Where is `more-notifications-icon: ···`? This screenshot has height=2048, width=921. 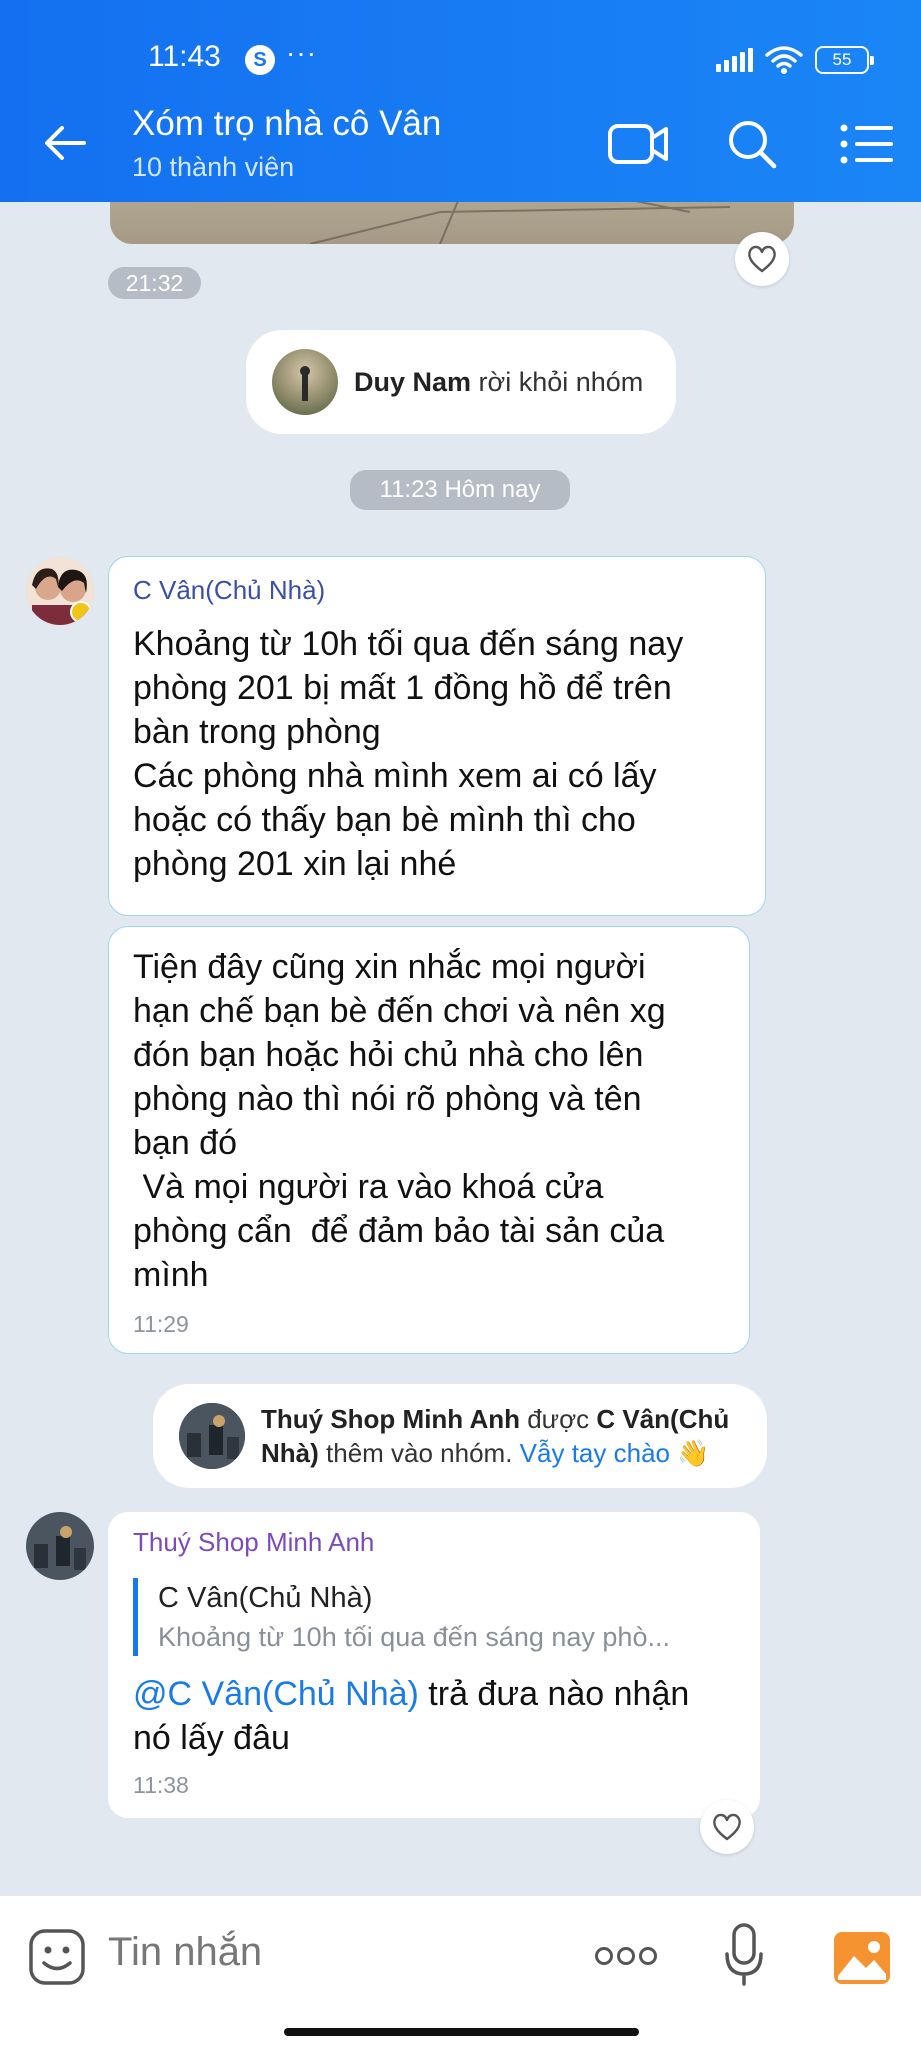
more-notifications-icon: ··· is located at coordinates (301, 52).